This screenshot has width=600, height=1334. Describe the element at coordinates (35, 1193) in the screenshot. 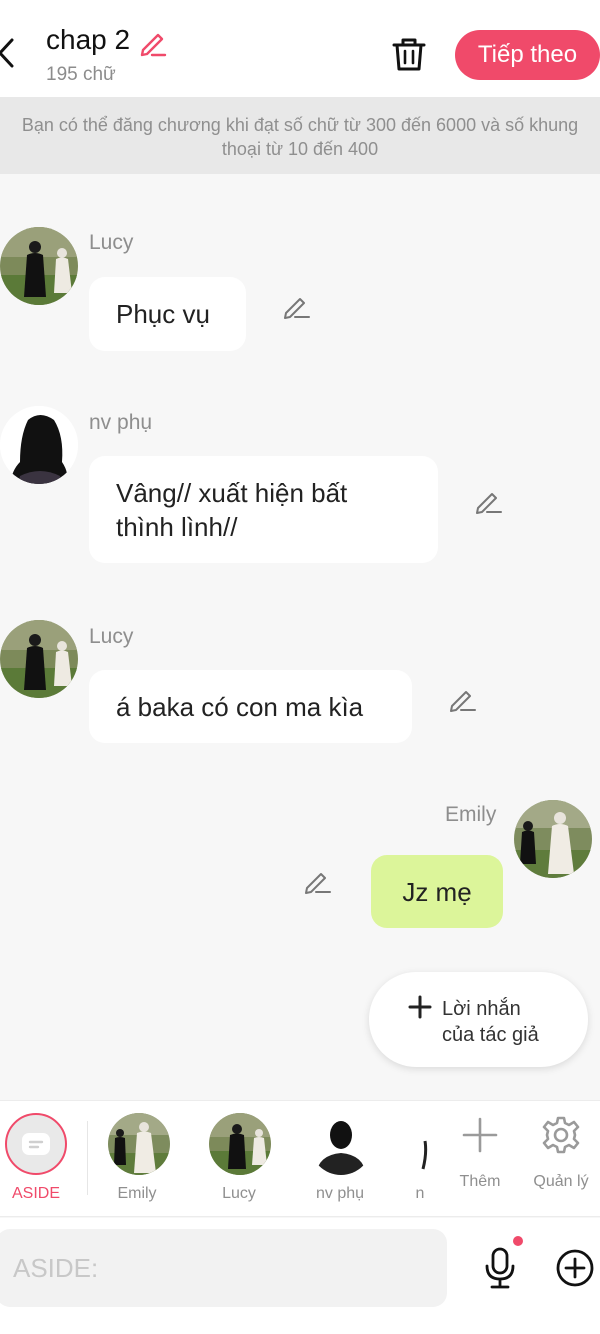

I see `character-label-aside: ASIDE` at that location.